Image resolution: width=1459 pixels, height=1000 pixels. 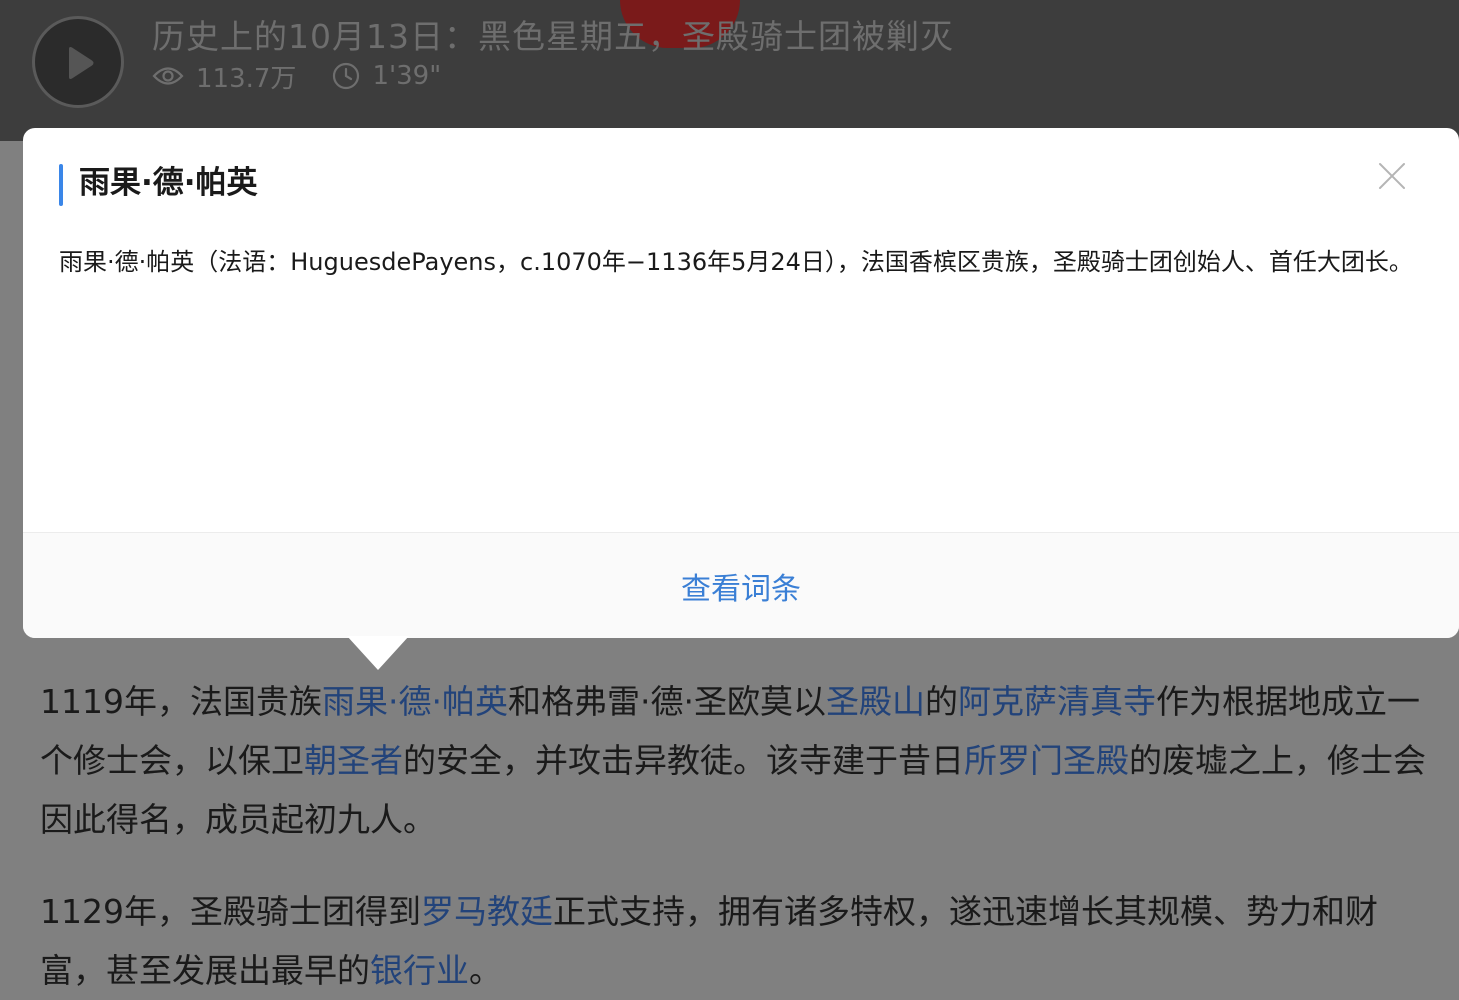 What do you see at coordinates (729, 70) in the screenshot?
I see `video-header: 历史上的10月13日：黑色星期五，圣殿骑士团被剿灭 113.7万 1'39"` at bounding box center [729, 70].